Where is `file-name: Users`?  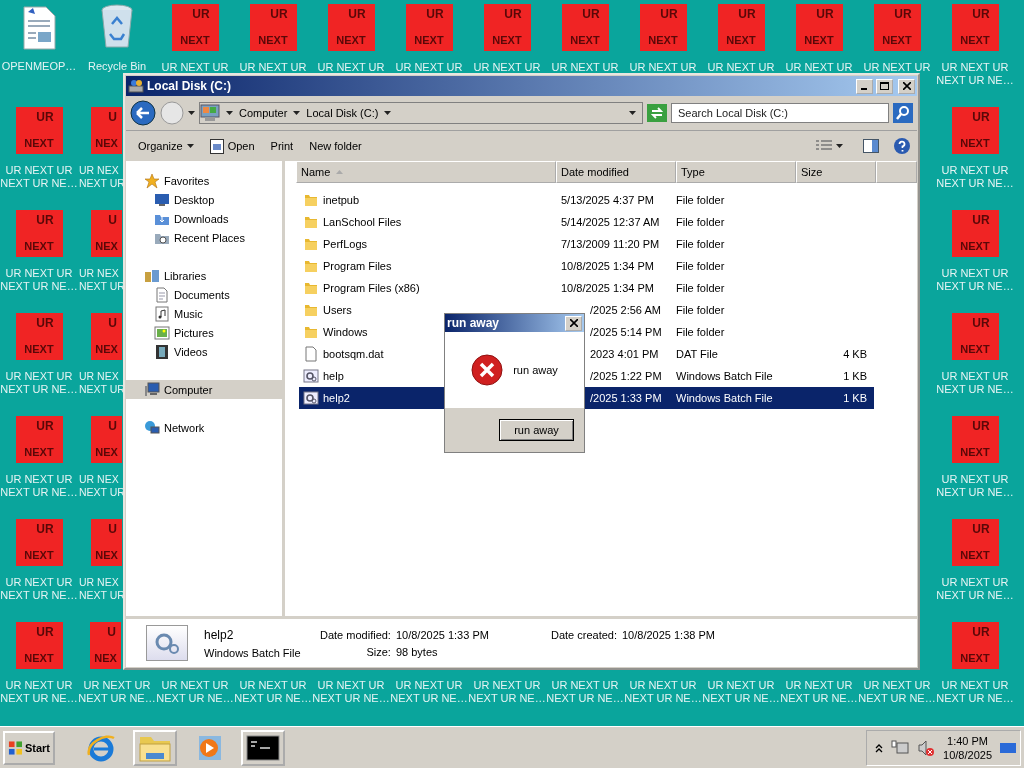 file-name: Users is located at coordinates (337, 310).